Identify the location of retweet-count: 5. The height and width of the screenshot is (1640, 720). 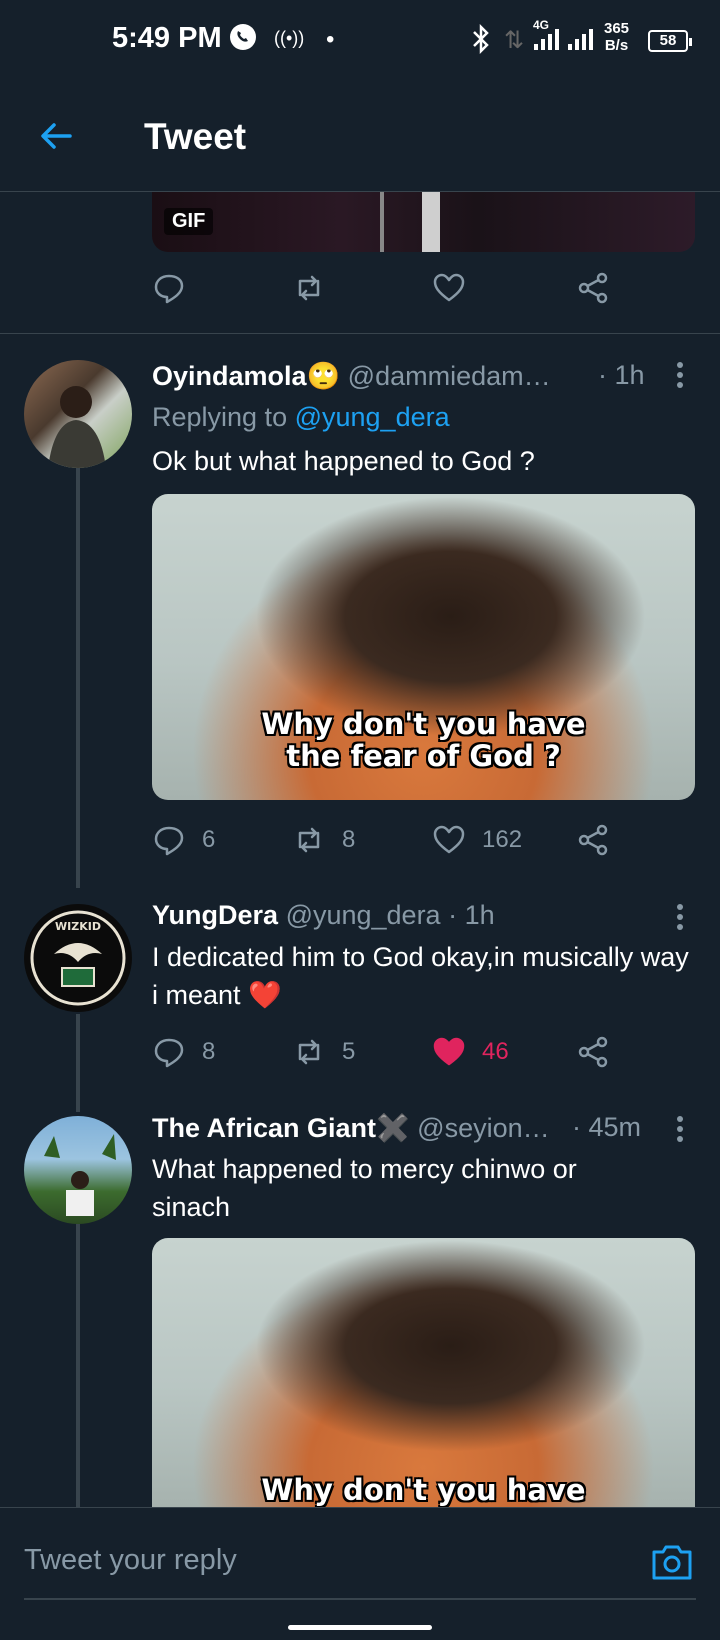
(349, 1051).